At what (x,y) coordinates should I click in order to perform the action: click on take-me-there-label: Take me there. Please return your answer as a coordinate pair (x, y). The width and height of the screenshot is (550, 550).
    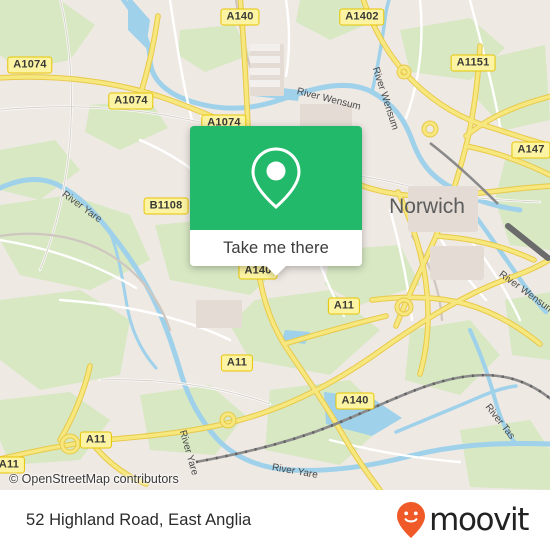
    Looking at the image, I should click on (276, 247).